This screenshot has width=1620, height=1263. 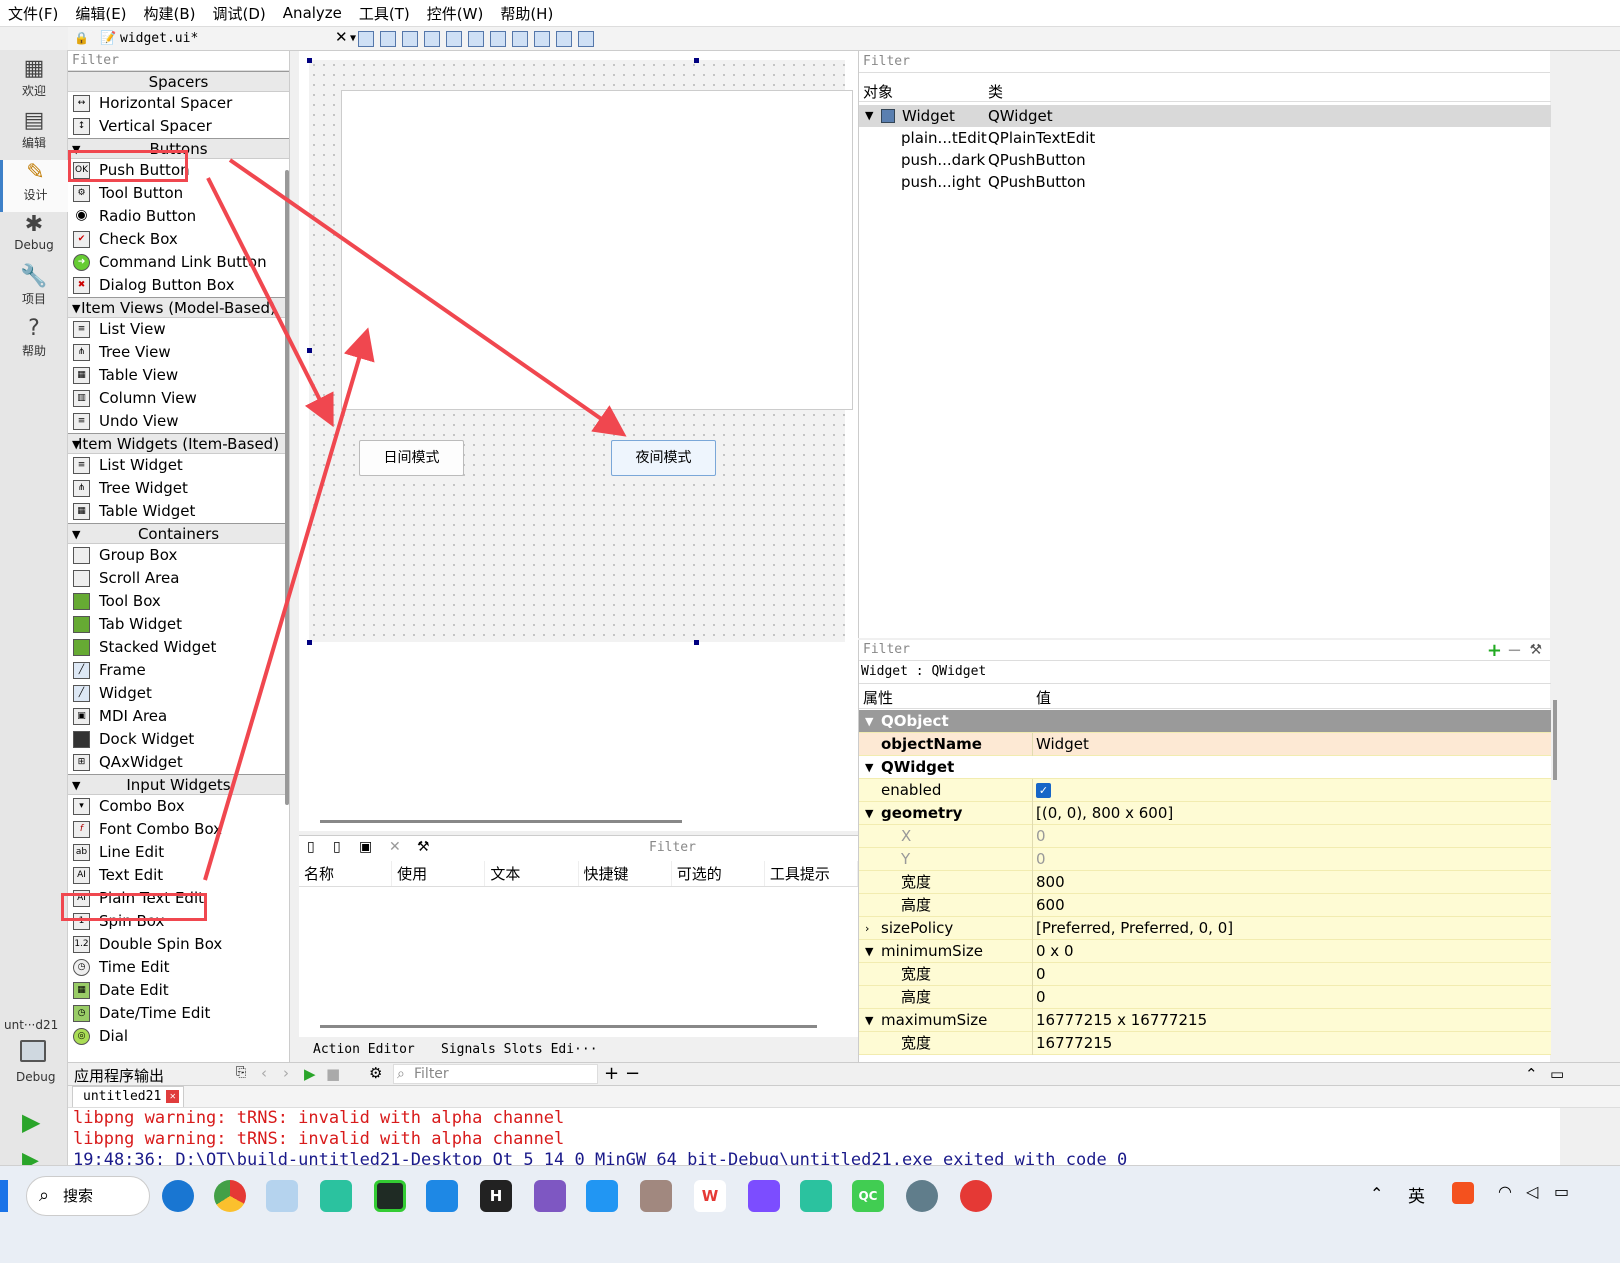 I want to click on edge-icon, so click(x=178, y=1196).